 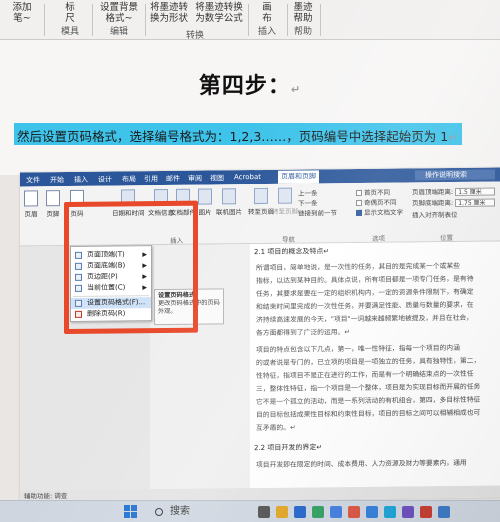 What do you see at coordinates (247, 177) in the screenshot?
I see `tab-acrobat: Acrobat` at bounding box center [247, 177].